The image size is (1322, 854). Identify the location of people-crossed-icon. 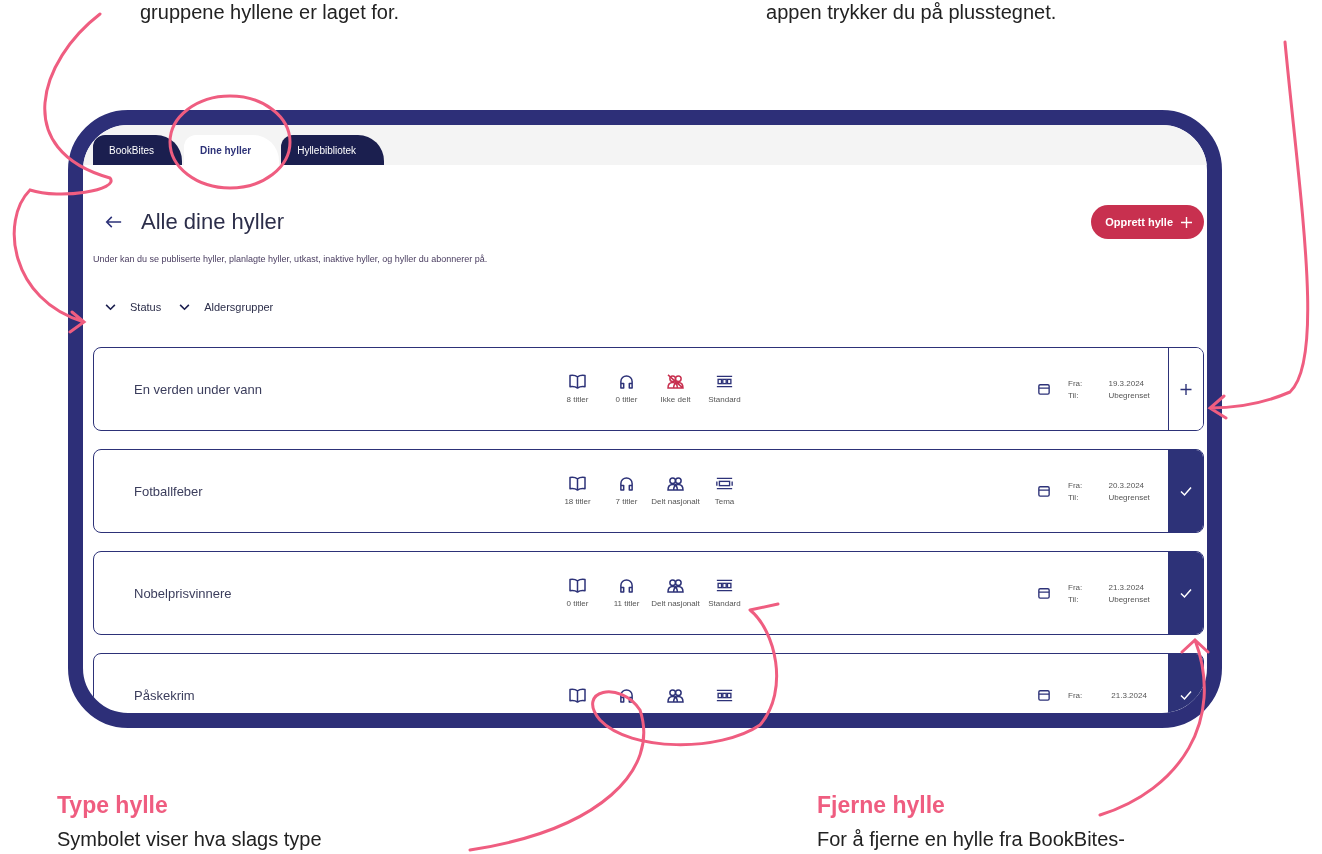
(675, 381).